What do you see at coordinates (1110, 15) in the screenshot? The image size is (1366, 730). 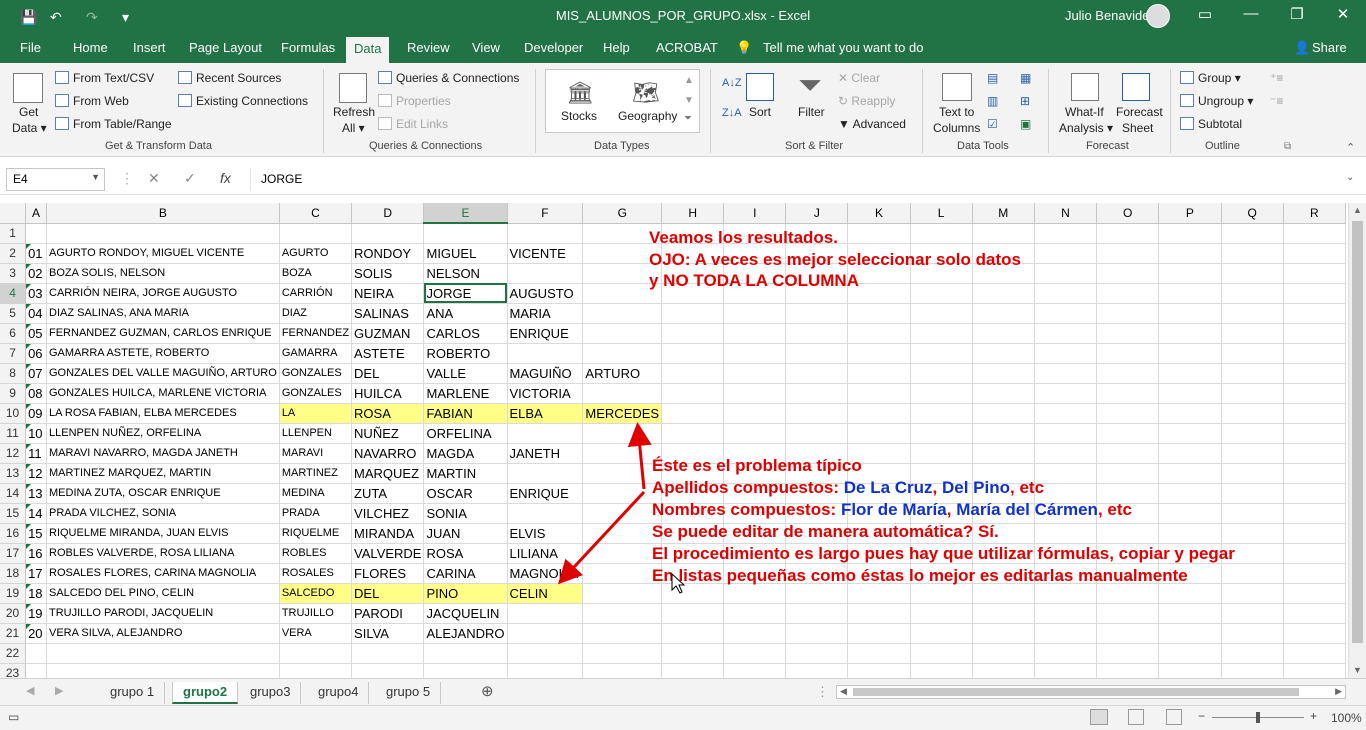 I see `user-name: Julio Benavides` at bounding box center [1110, 15].